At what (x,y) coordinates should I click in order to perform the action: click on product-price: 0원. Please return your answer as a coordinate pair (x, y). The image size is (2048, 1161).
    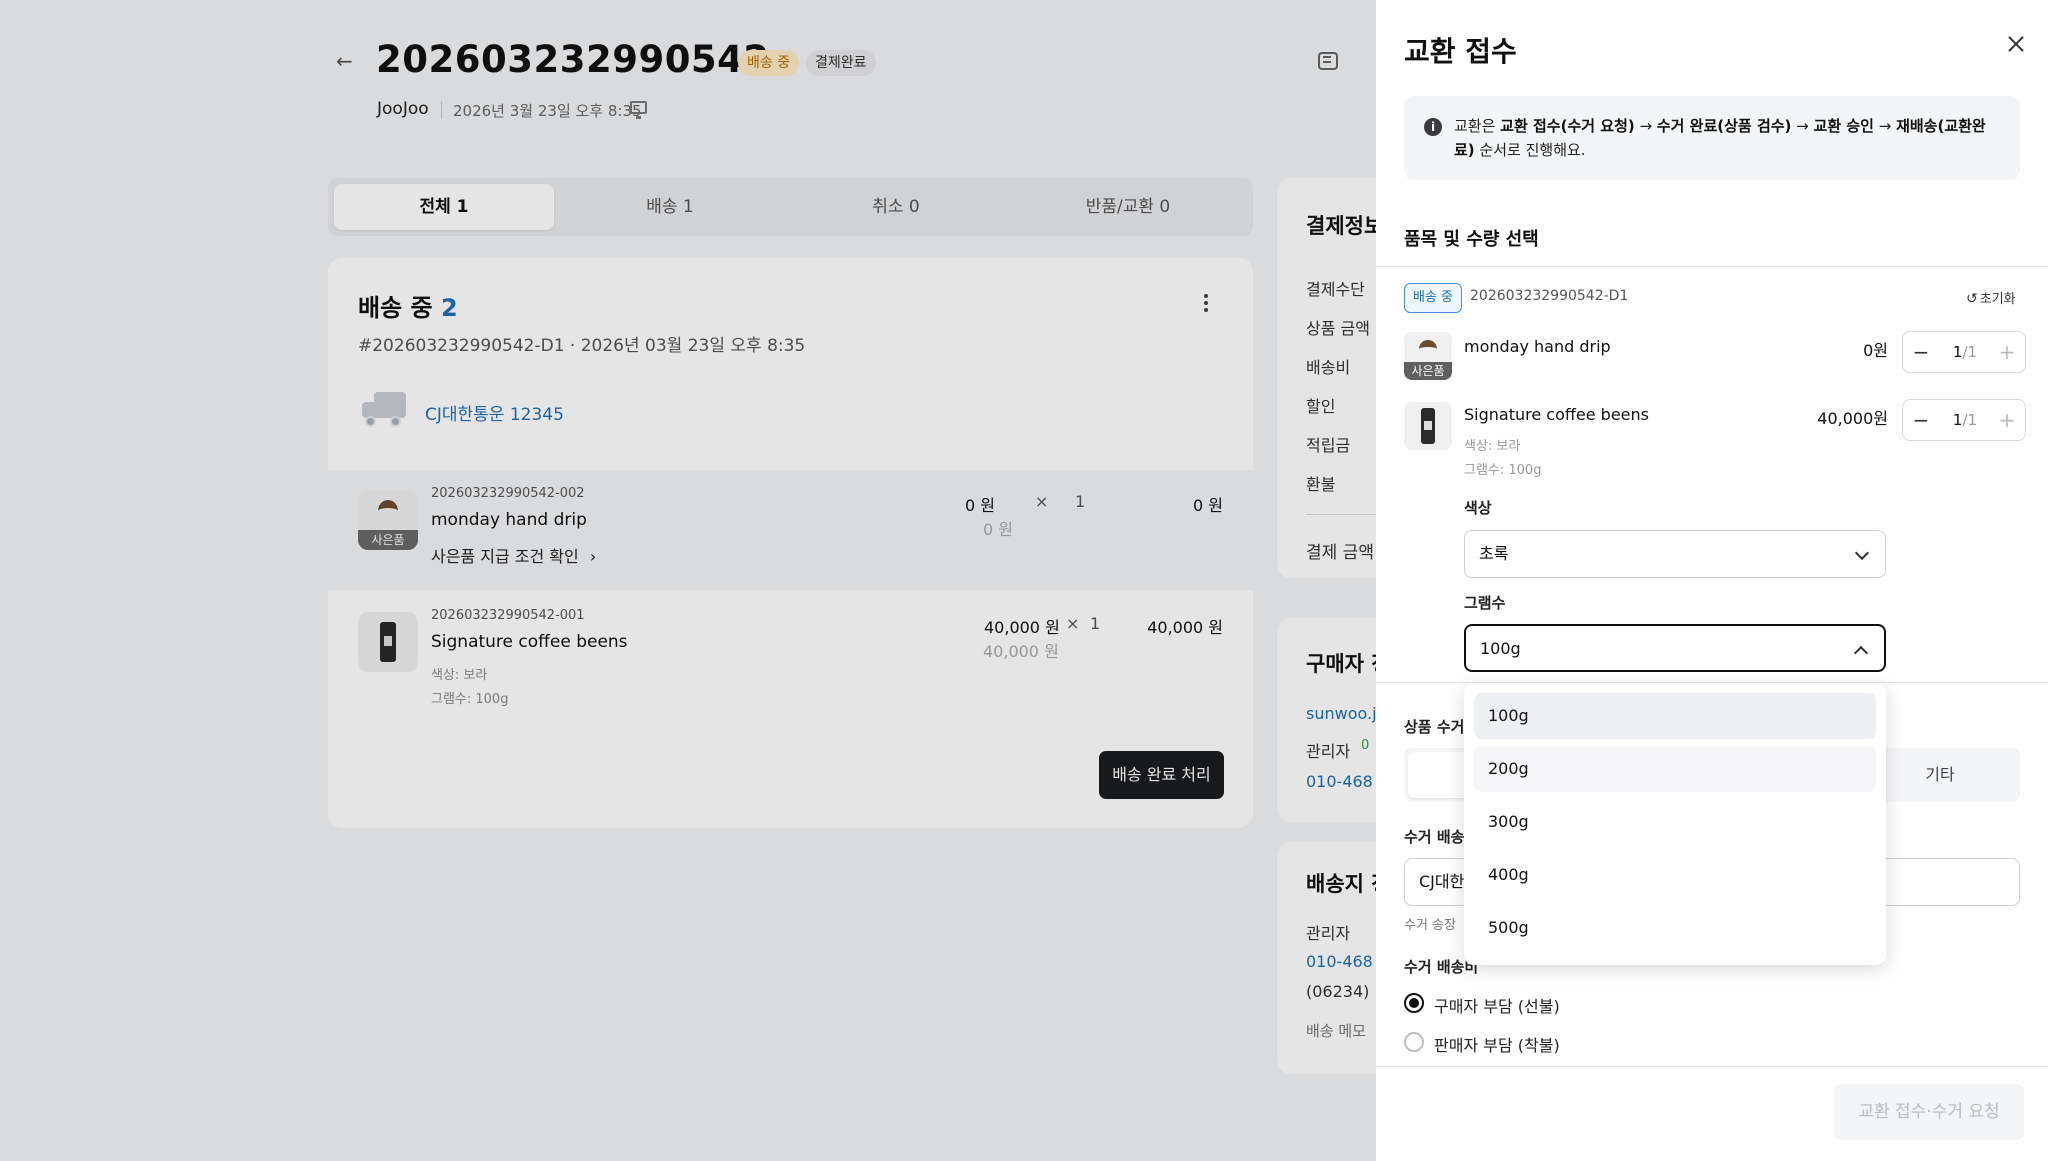
    Looking at the image, I should click on (1875, 350).